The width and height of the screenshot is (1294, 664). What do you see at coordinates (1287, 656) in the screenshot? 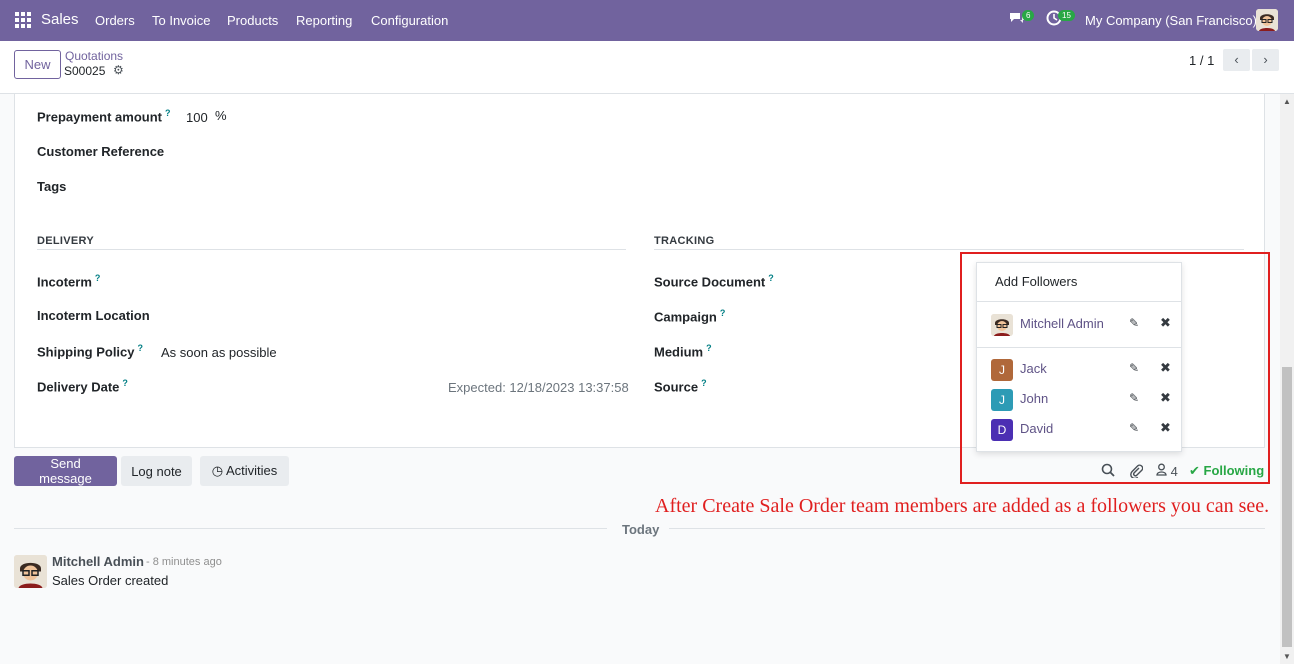
I see `scroll-down-icon: ▼` at bounding box center [1287, 656].